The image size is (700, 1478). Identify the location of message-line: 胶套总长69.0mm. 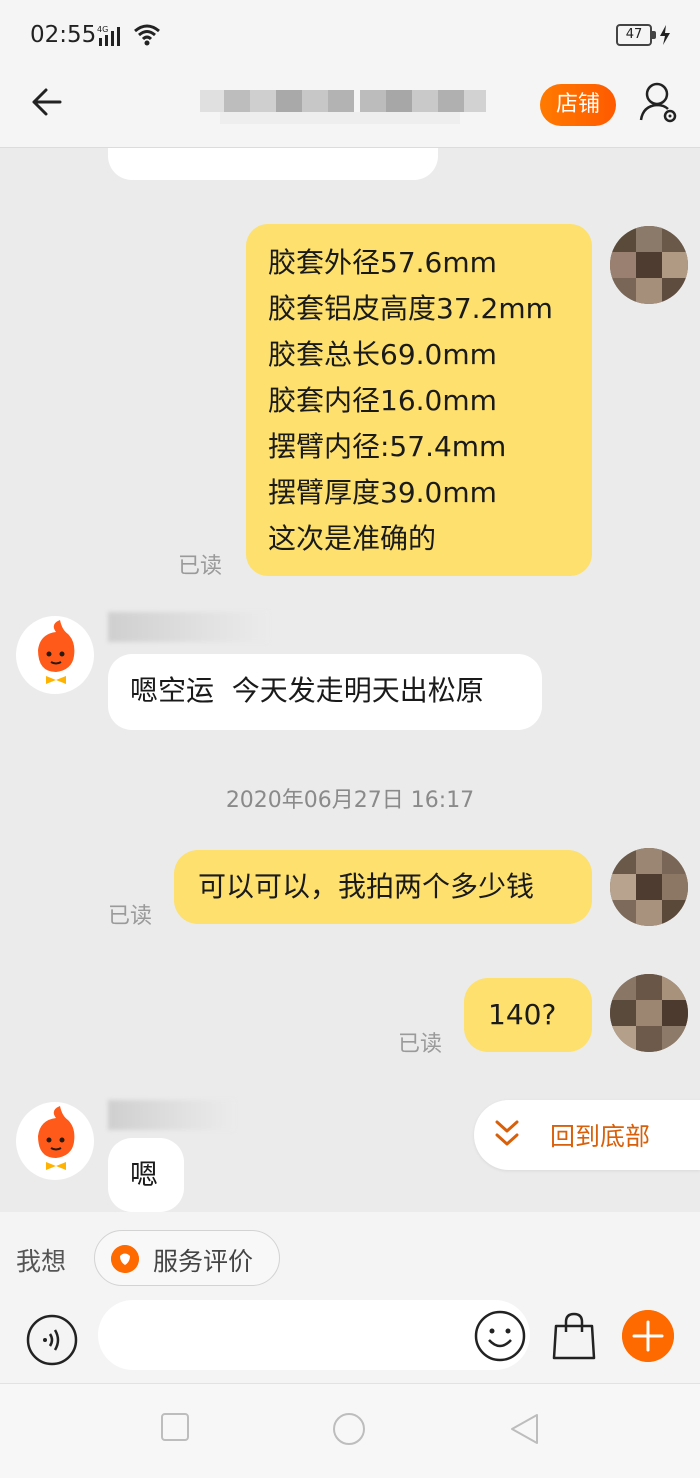
(382, 354).